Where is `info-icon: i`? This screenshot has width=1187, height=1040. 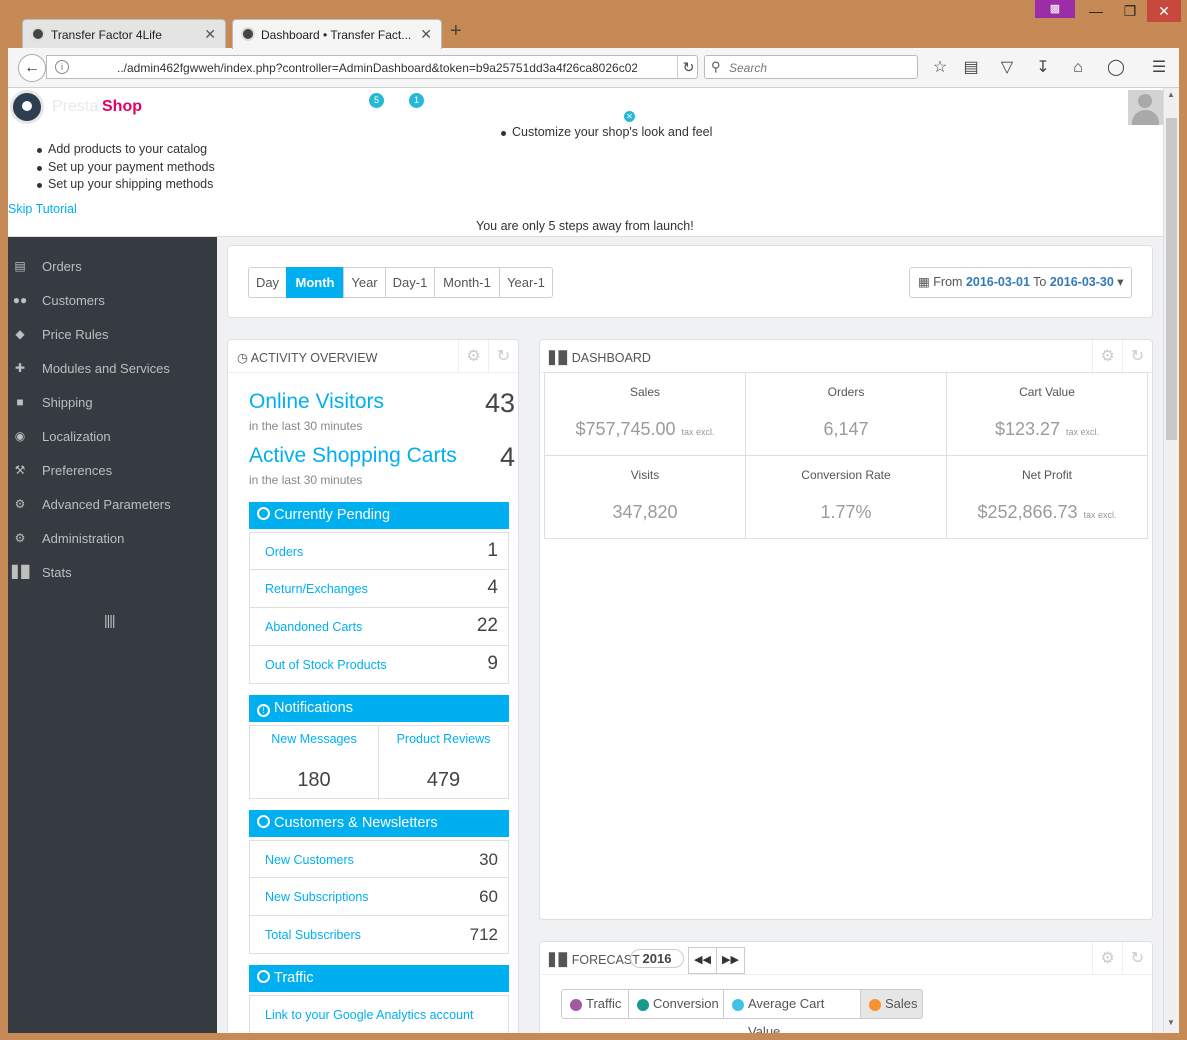
info-icon: i is located at coordinates (62, 67).